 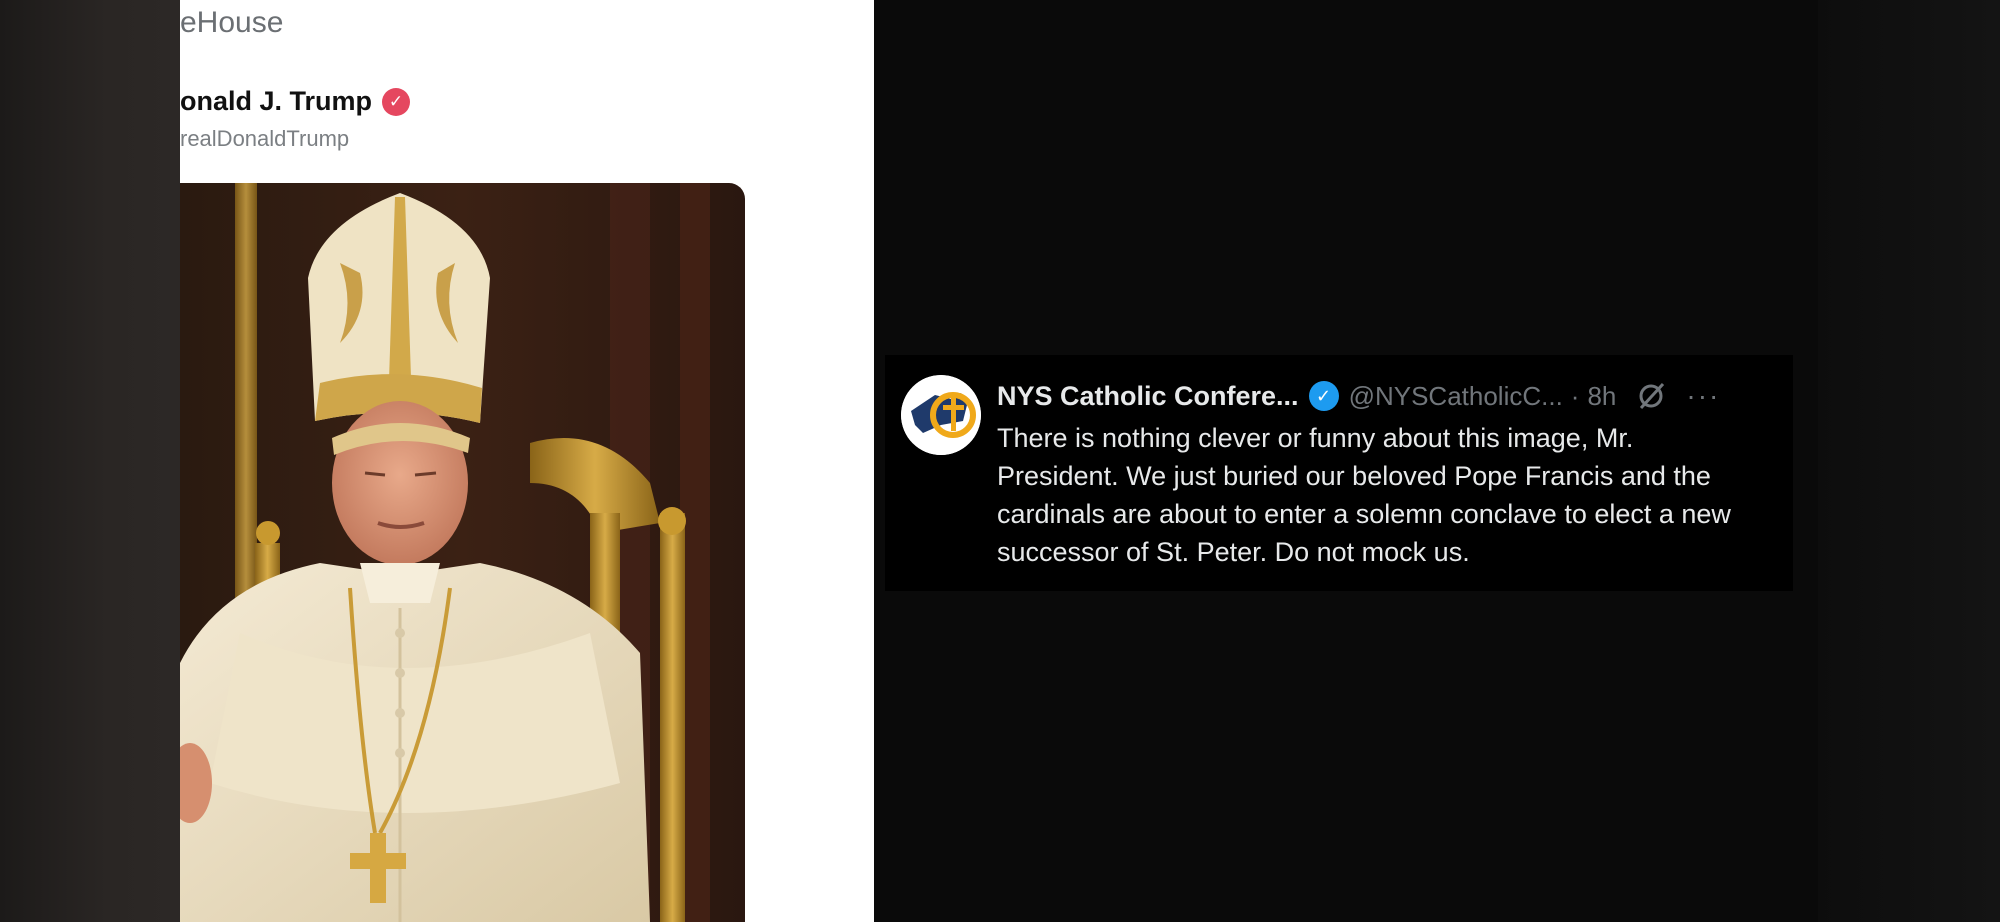 What do you see at coordinates (265, 138) in the screenshot?
I see `author-handle: realDonaldTrump` at bounding box center [265, 138].